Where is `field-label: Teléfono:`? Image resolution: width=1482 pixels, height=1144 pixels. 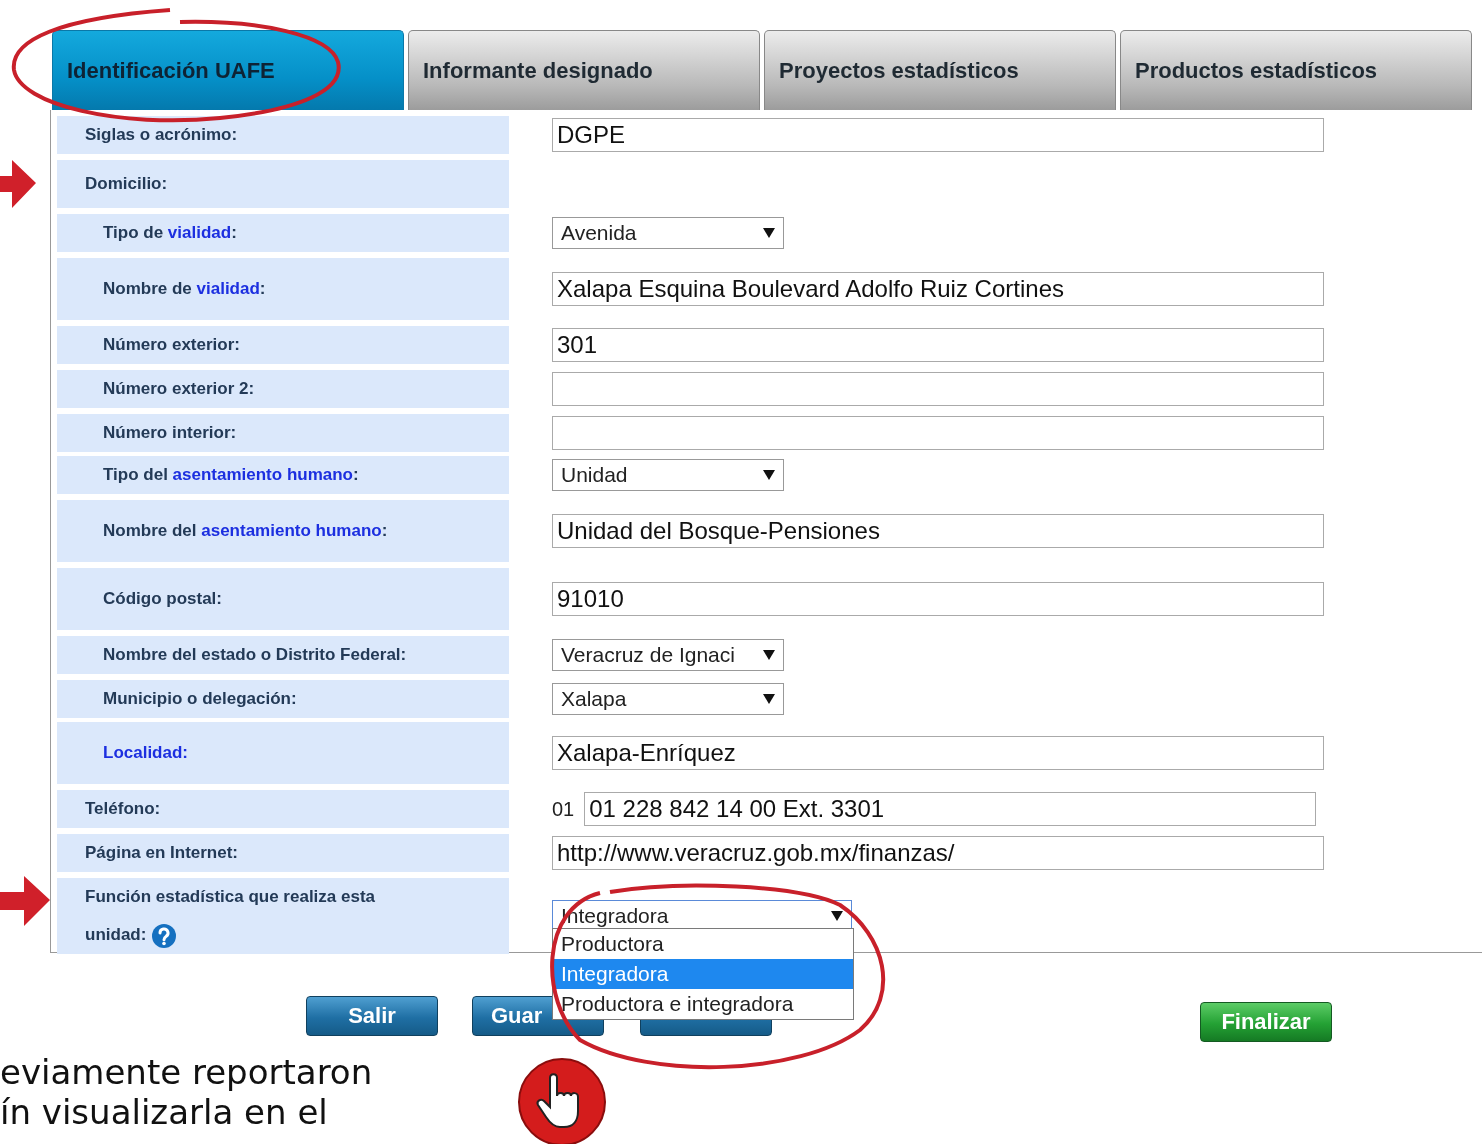
field-label: Teléfono: is located at coordinates (123, 809).